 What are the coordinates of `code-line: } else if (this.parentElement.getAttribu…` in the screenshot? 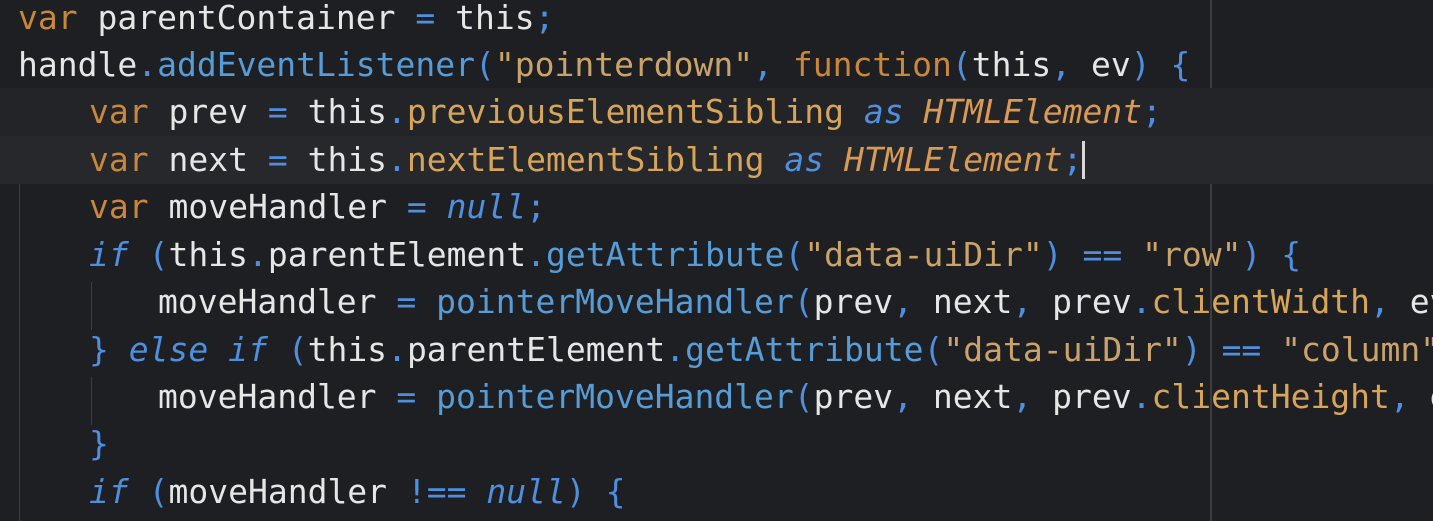 It's located at (716, 350).